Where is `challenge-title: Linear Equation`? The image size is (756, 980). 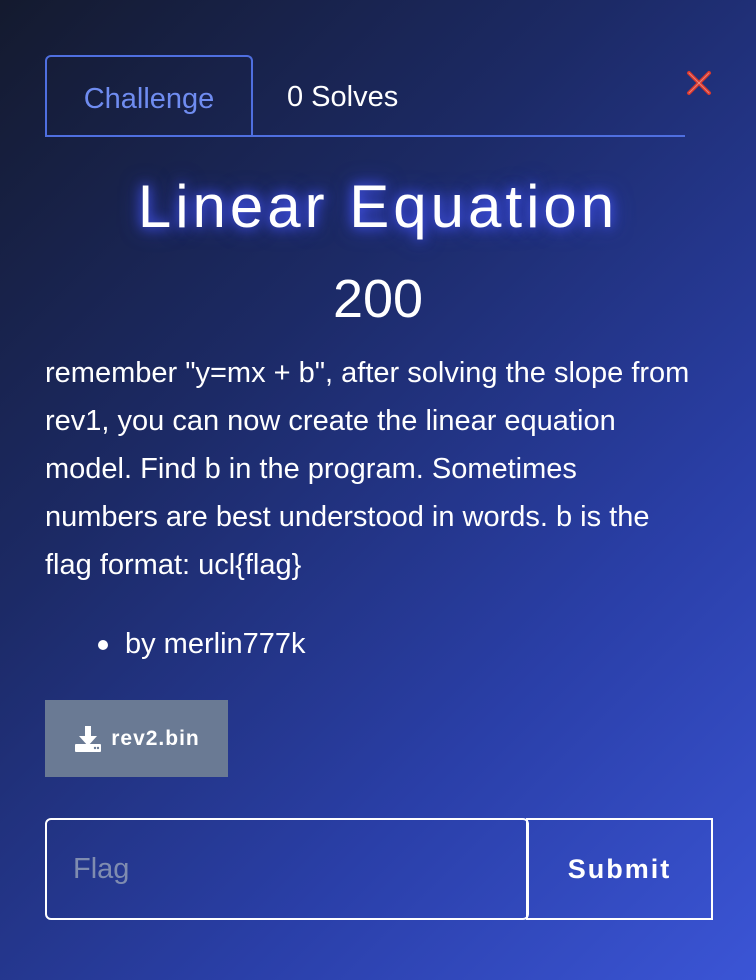 challenge-title: Linear Equation is located at coordinates (378, 206).